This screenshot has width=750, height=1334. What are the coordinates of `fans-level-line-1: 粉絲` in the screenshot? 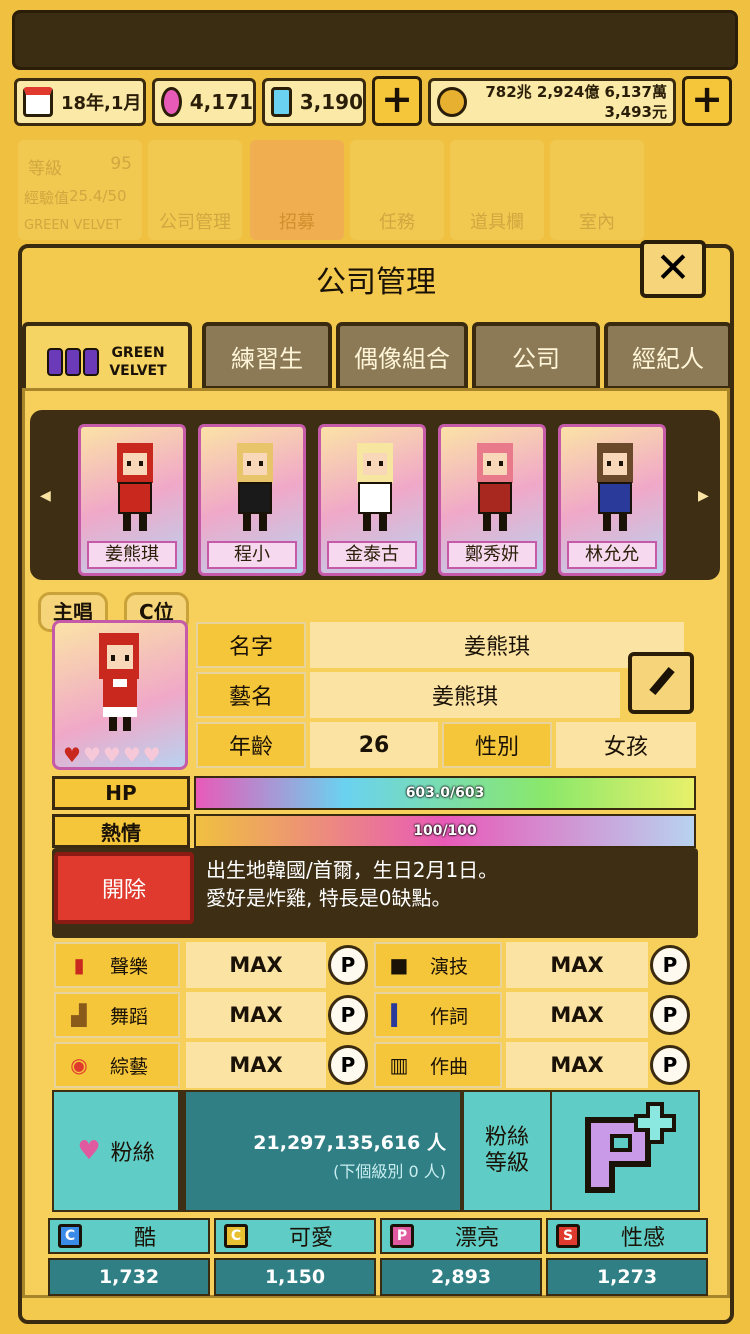 It's located at (506, 1137).